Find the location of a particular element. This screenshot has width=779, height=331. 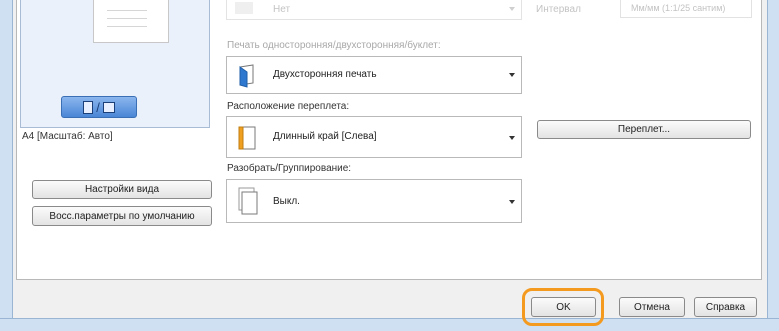

binding-location-select: Длинный край [Слева] is located at coordinates (374, 137).